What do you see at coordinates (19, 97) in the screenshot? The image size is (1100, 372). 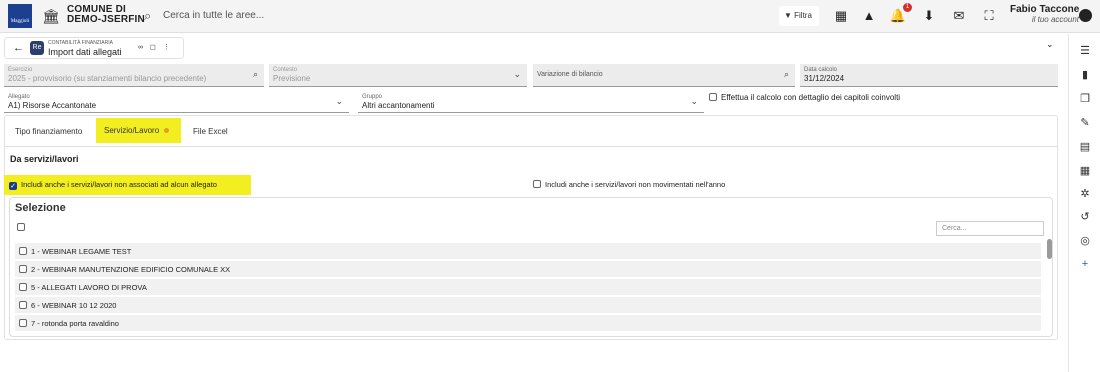 I see `allegato-label: Allegato` at bounding box center [19, 97].